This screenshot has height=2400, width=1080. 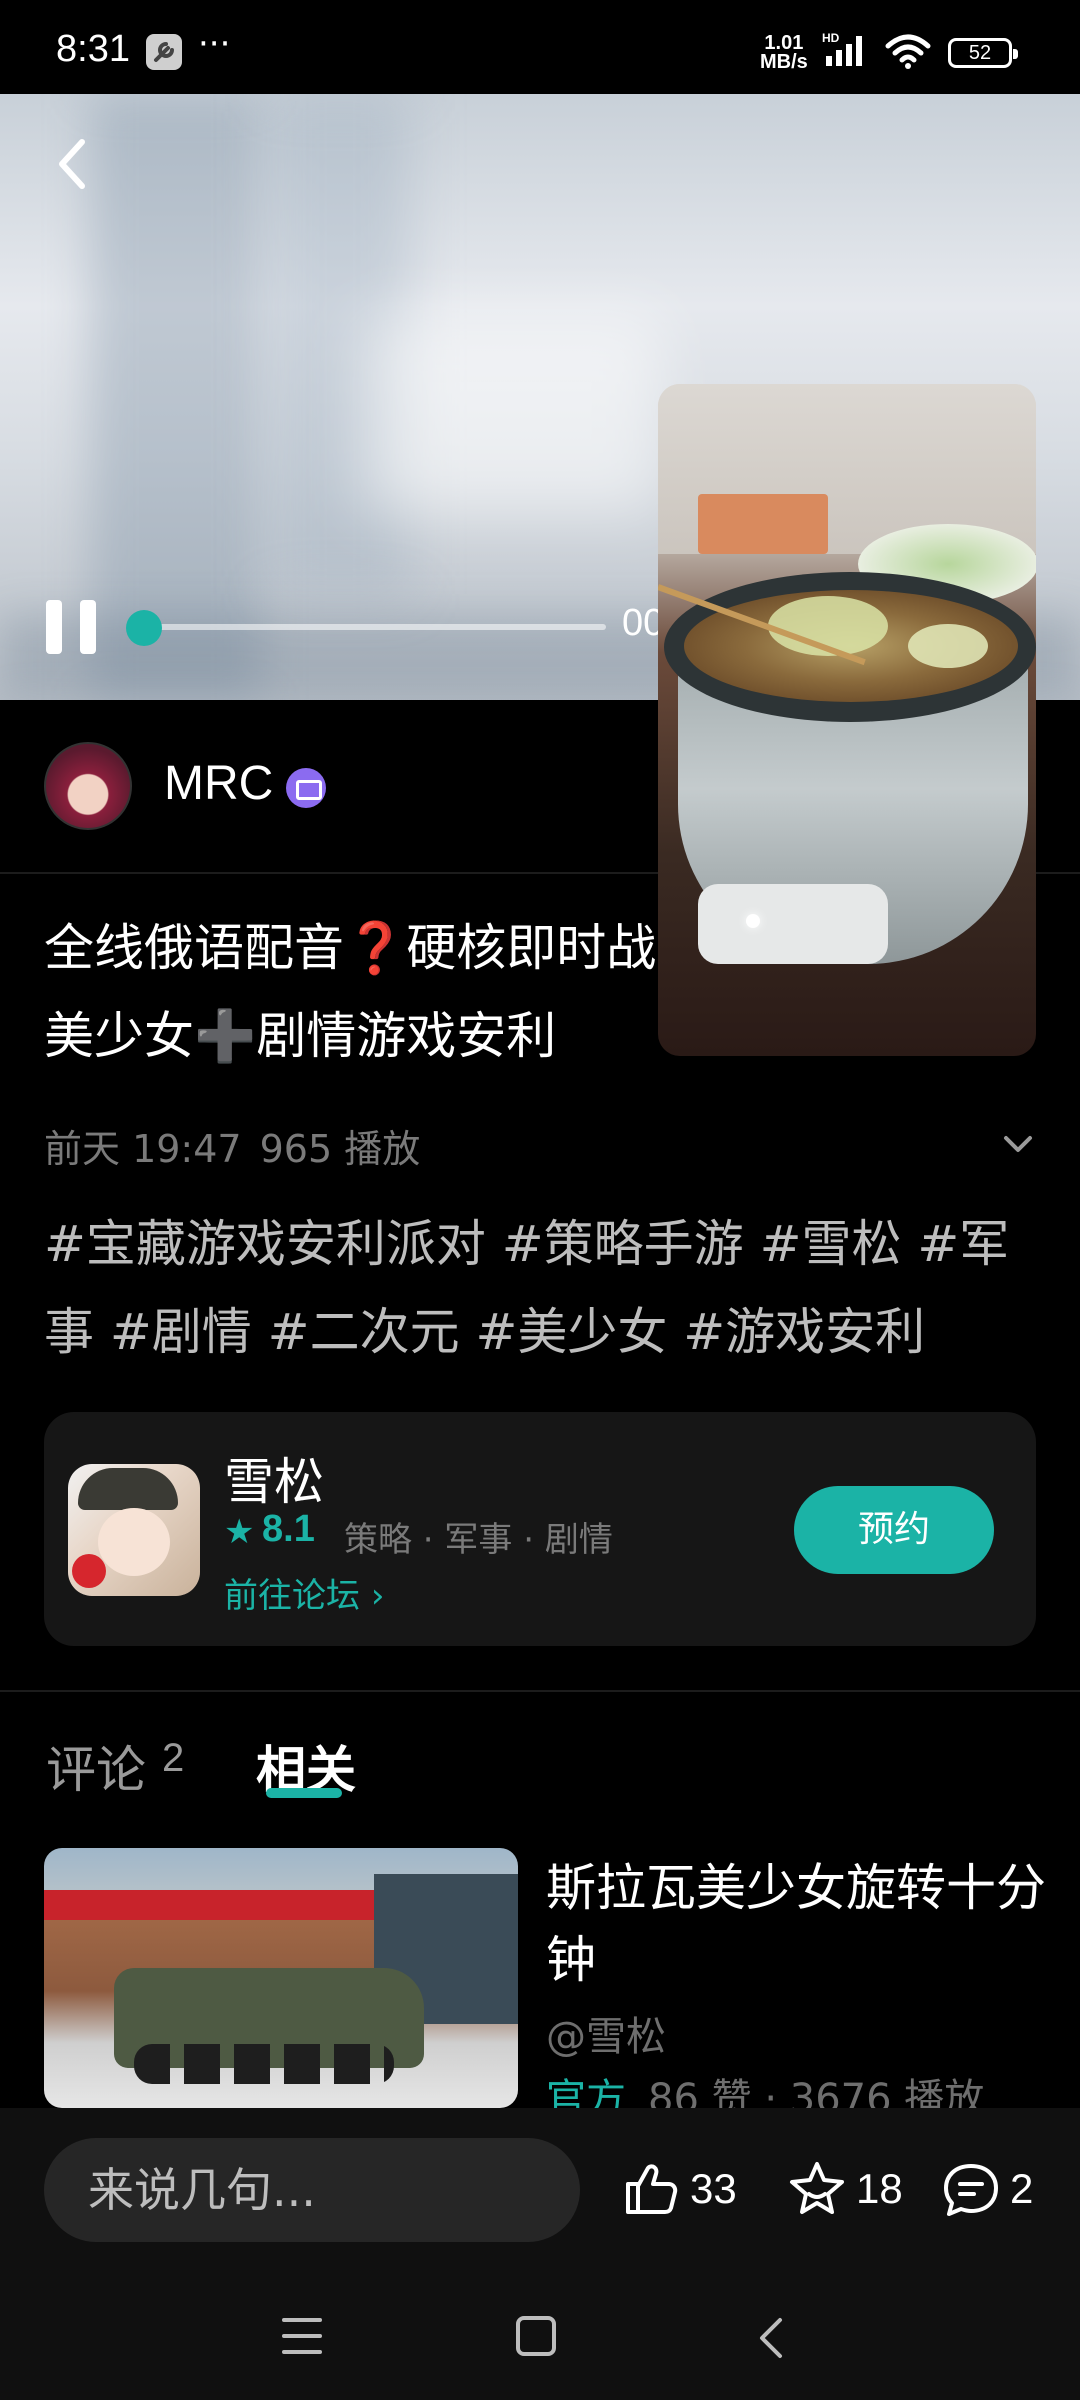 I want to click on content-tabs: 评论 2 相关, so click(x=540, y=1765).